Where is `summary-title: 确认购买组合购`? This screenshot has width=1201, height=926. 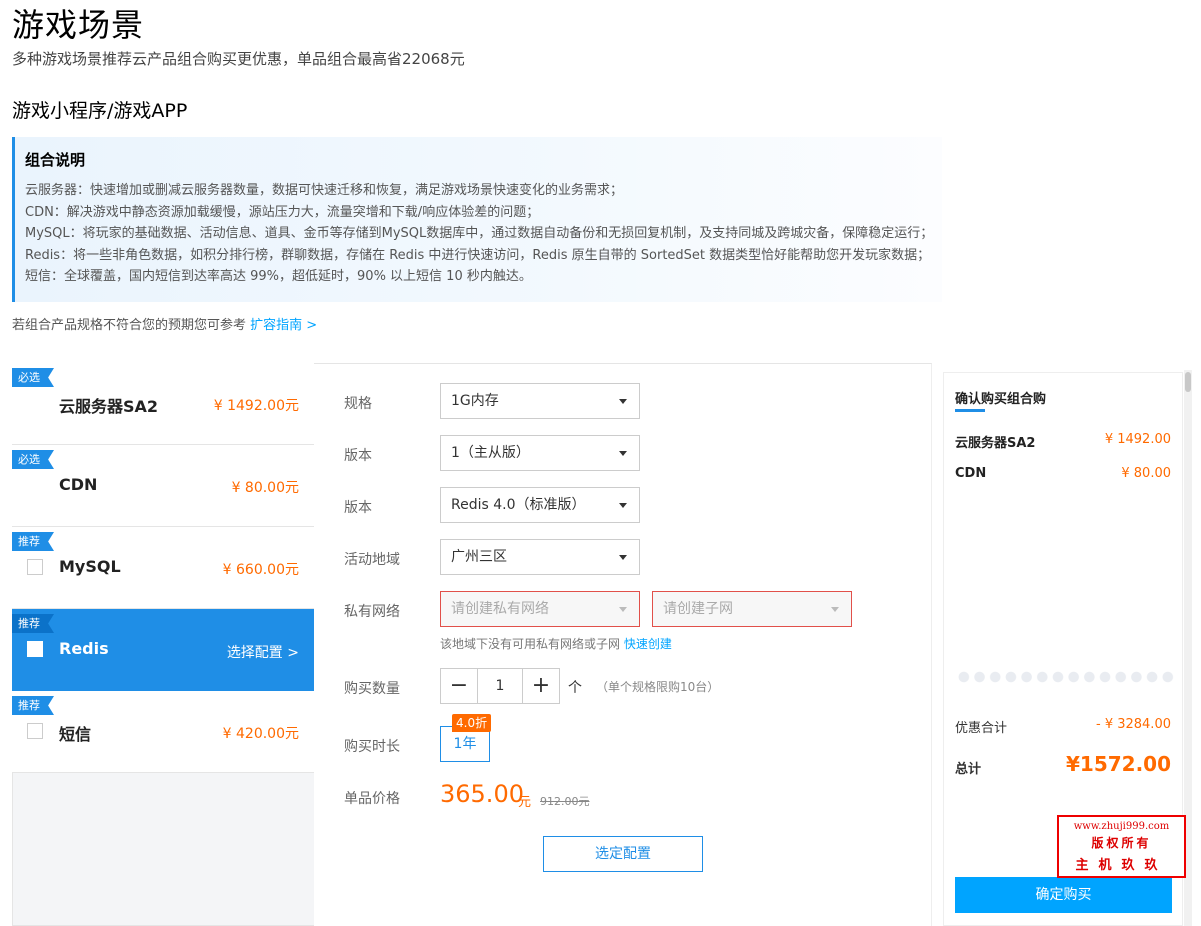 summary-title: 确认购买组合购 is located at coordinates (1001, 399).